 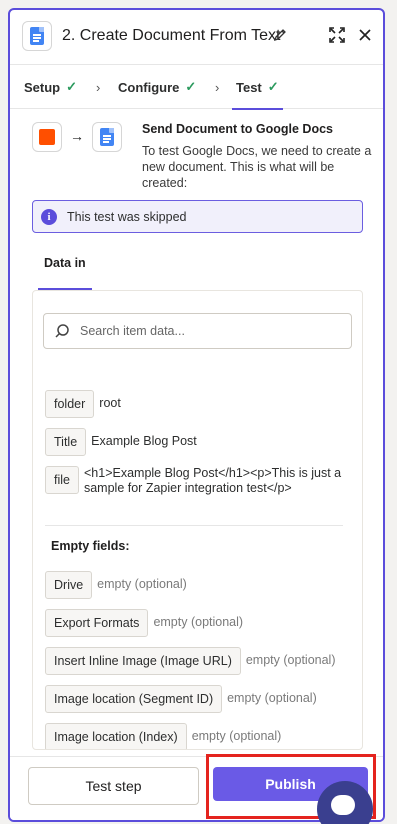 I want to click on empty-field-row: Export Formats empty (optional), so click(x=144, y=623).